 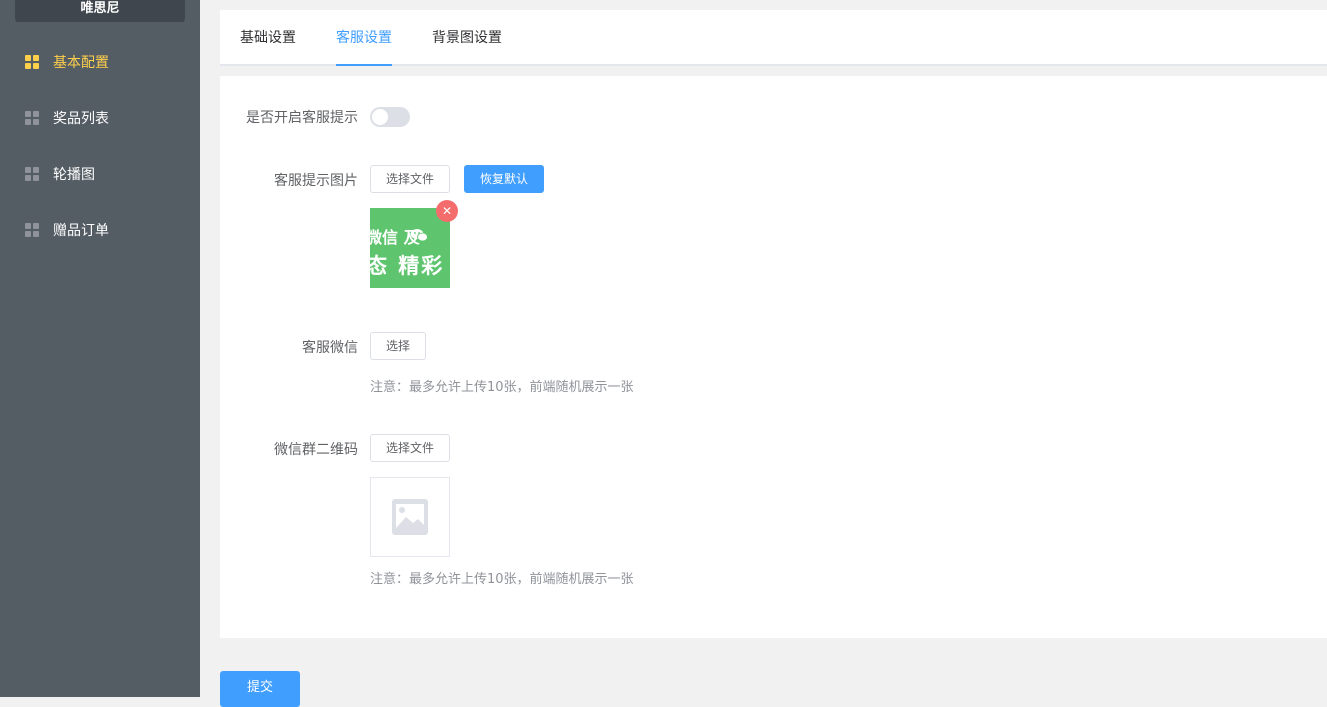 What do you see at coordinates (81, 119) in the screenshot?
I see `sidebar-item-label: 奖品列表` at bounding box center [81, 119].